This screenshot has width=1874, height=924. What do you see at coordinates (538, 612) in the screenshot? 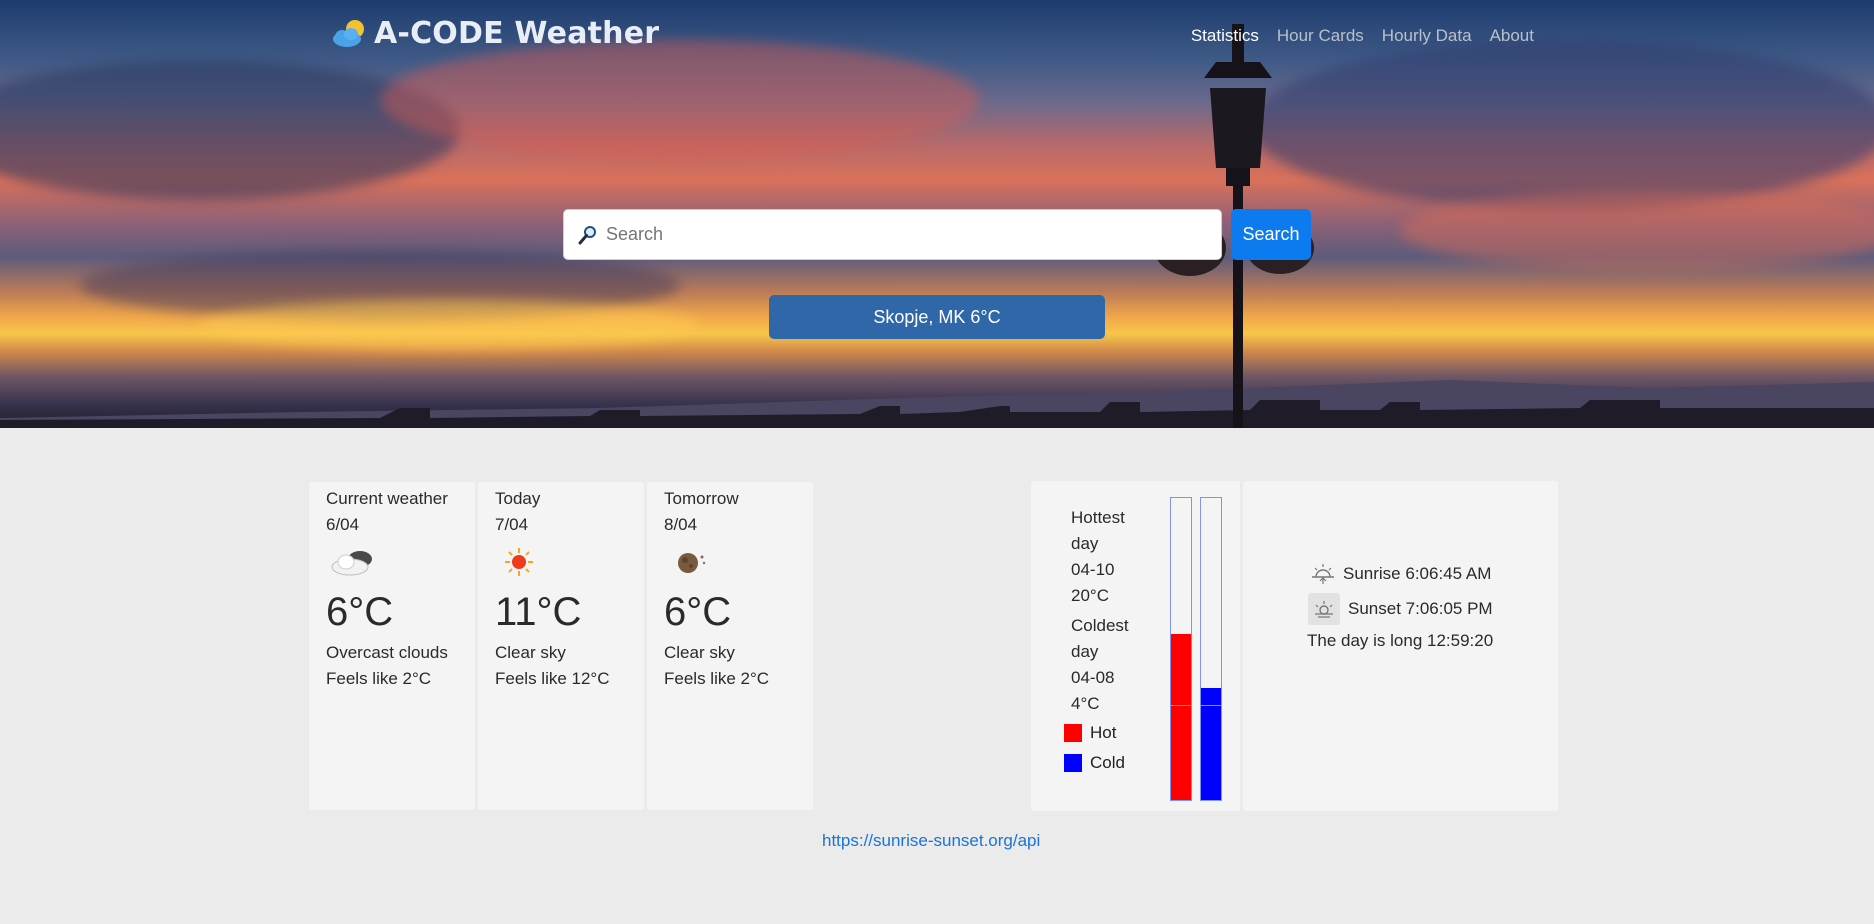
I see `card-temperature: 11°C` at bounding box center [538, 612].